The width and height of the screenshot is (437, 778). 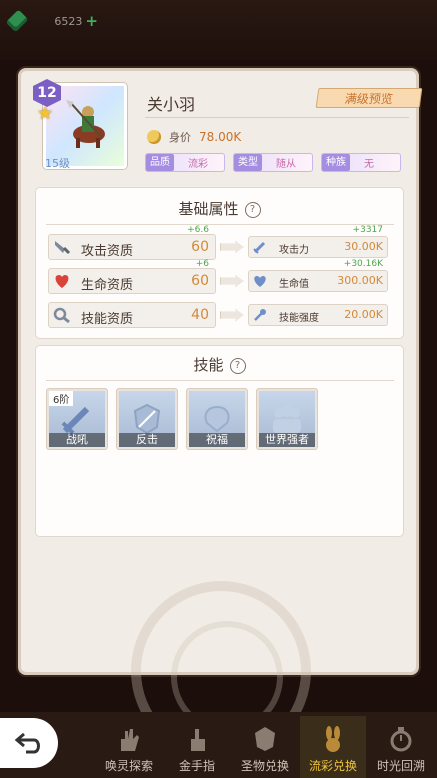 I want to click on hero-price: 身价 78.00K, so click(x=194, y=137).